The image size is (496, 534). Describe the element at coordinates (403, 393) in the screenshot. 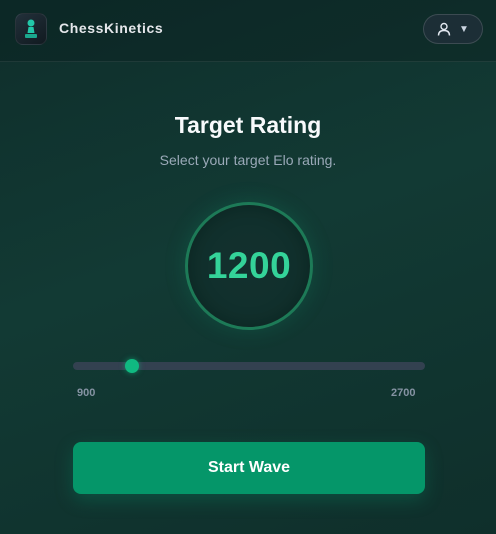

I see `slider-max-label: 2700` at that location.